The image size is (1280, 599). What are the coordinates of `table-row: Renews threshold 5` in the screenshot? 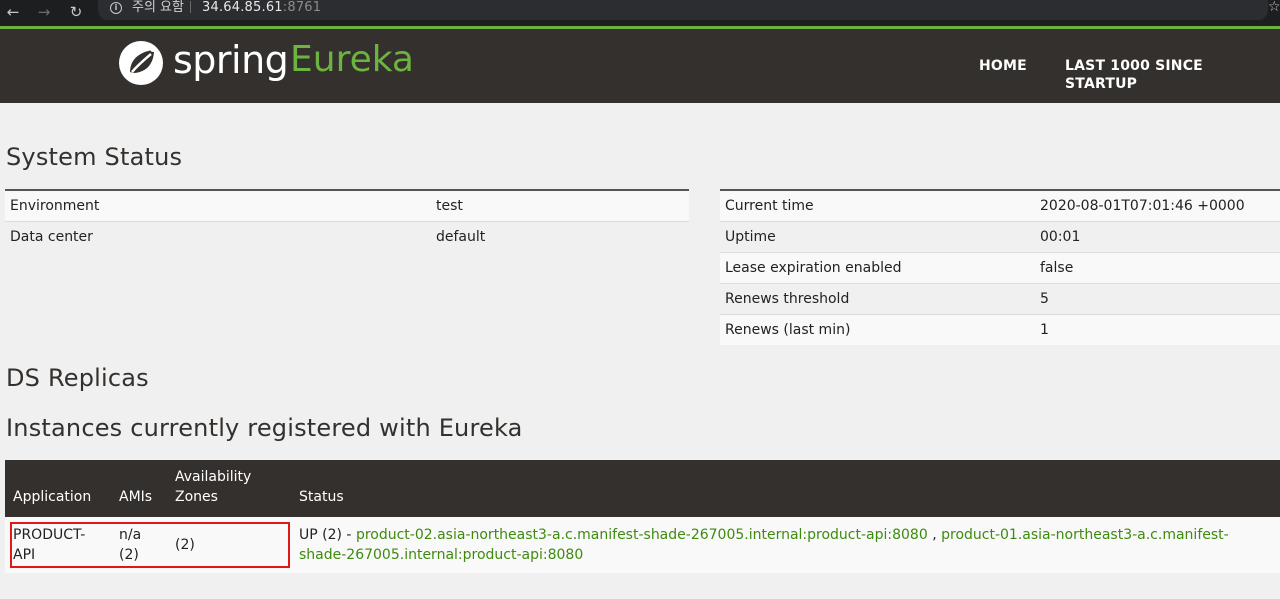 It's located at (1000, 298).